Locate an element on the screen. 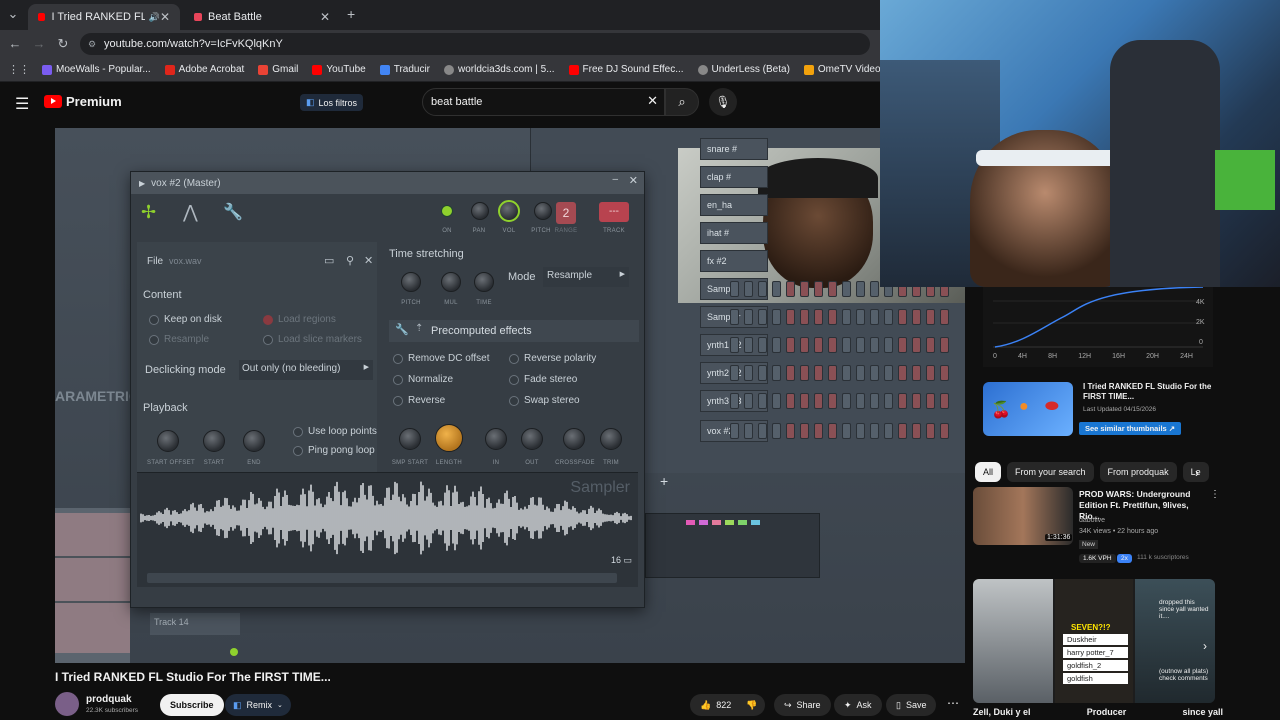  channel-button: fx #2 is located at coordinates (734, 261).